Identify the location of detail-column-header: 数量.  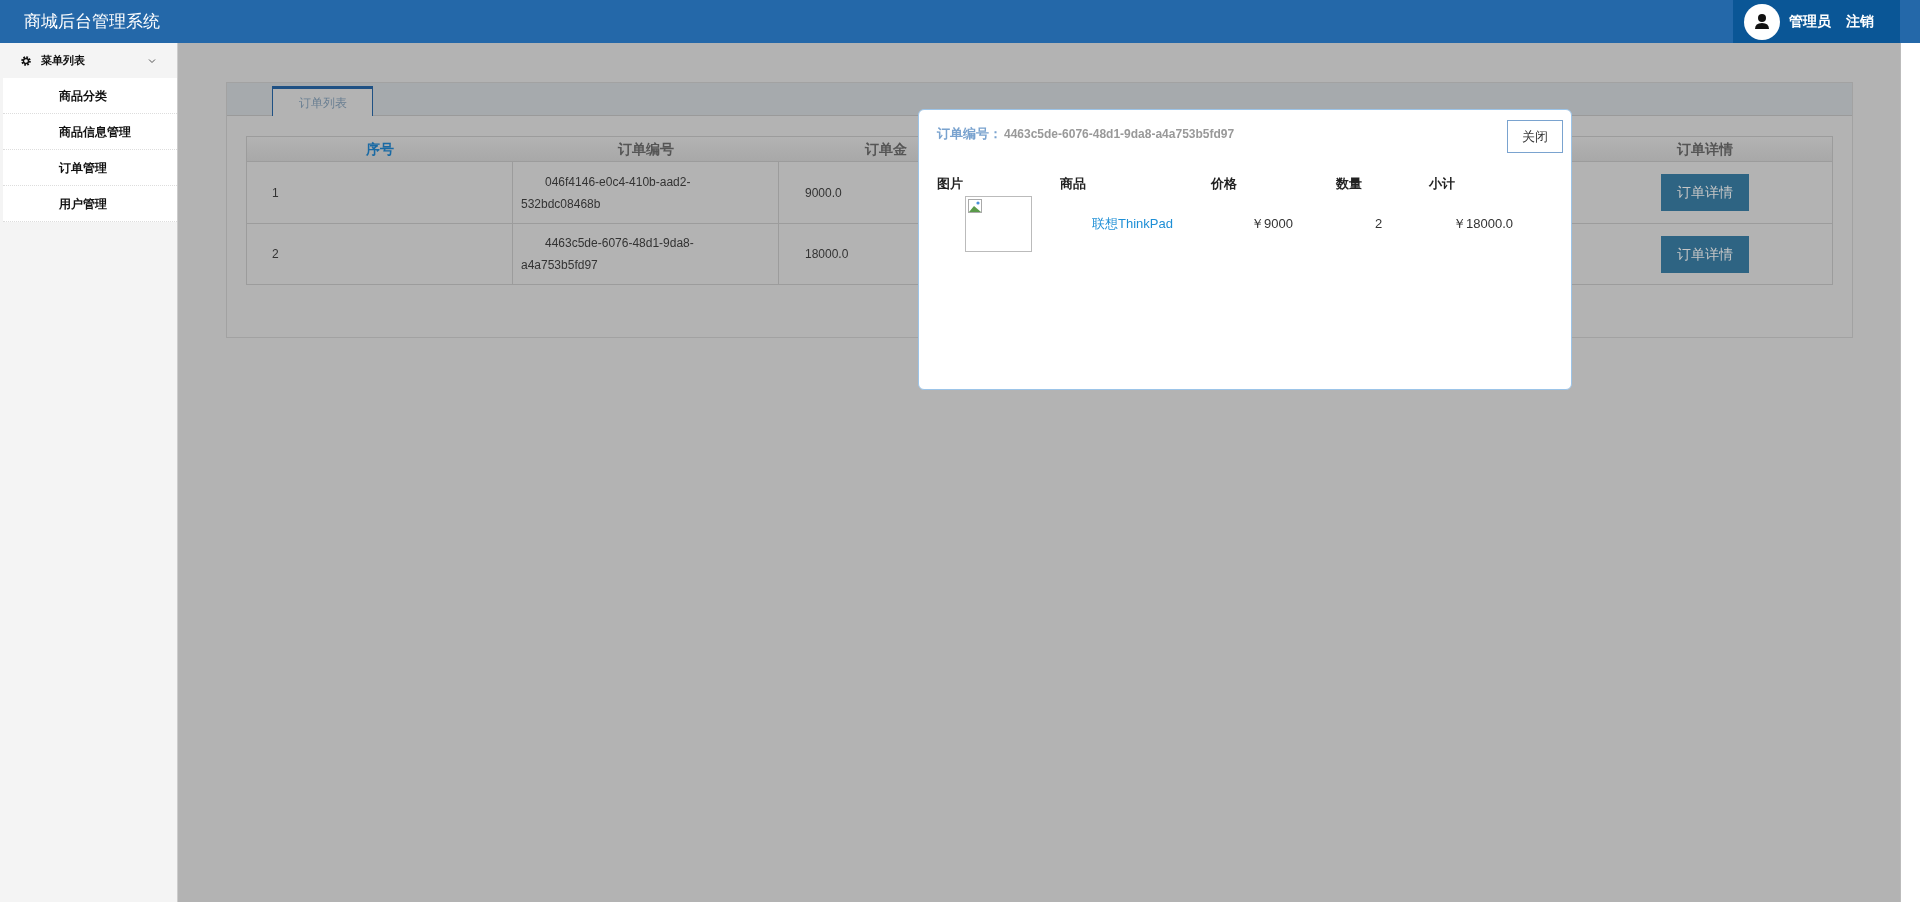
(1349, 184).